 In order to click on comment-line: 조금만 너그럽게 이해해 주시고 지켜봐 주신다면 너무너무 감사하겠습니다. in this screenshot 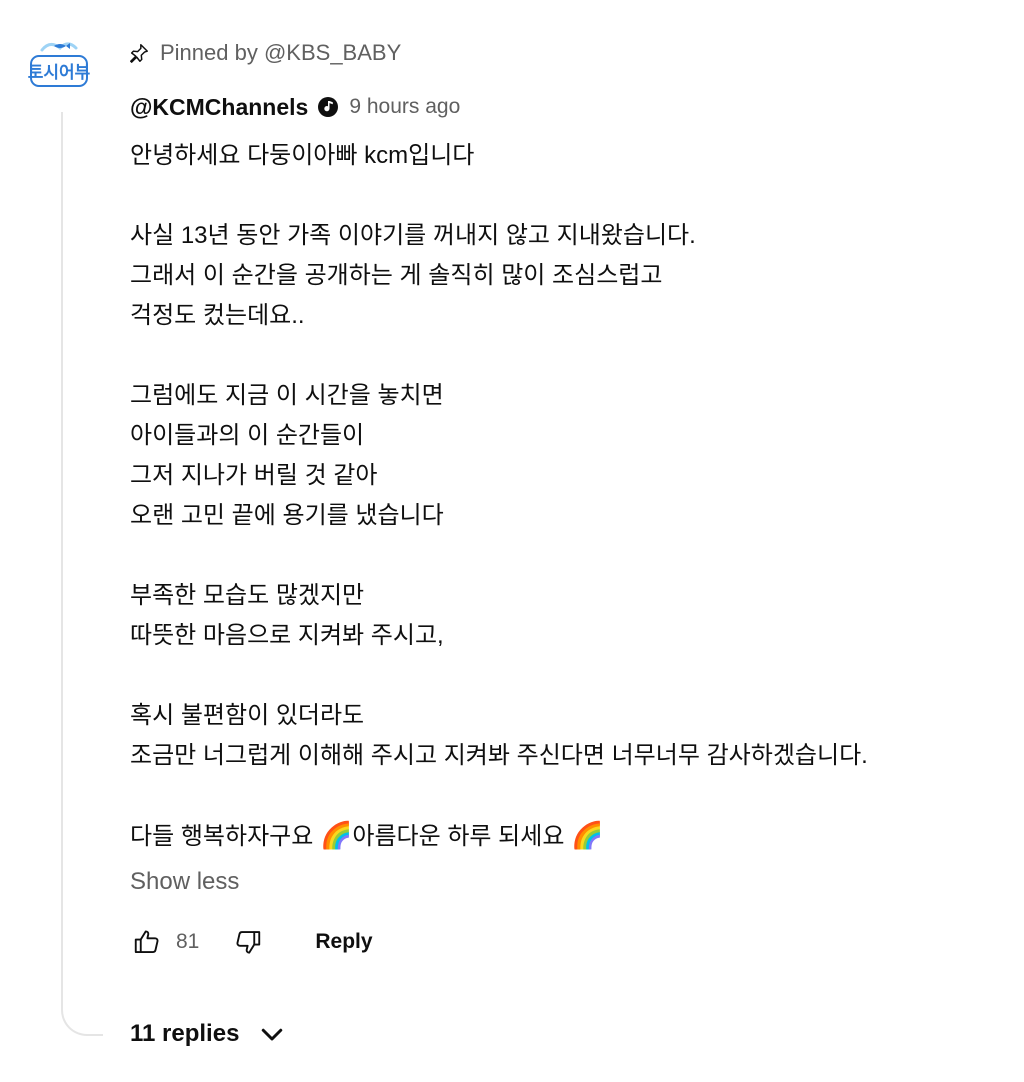, I will do `click(499, 755)`.